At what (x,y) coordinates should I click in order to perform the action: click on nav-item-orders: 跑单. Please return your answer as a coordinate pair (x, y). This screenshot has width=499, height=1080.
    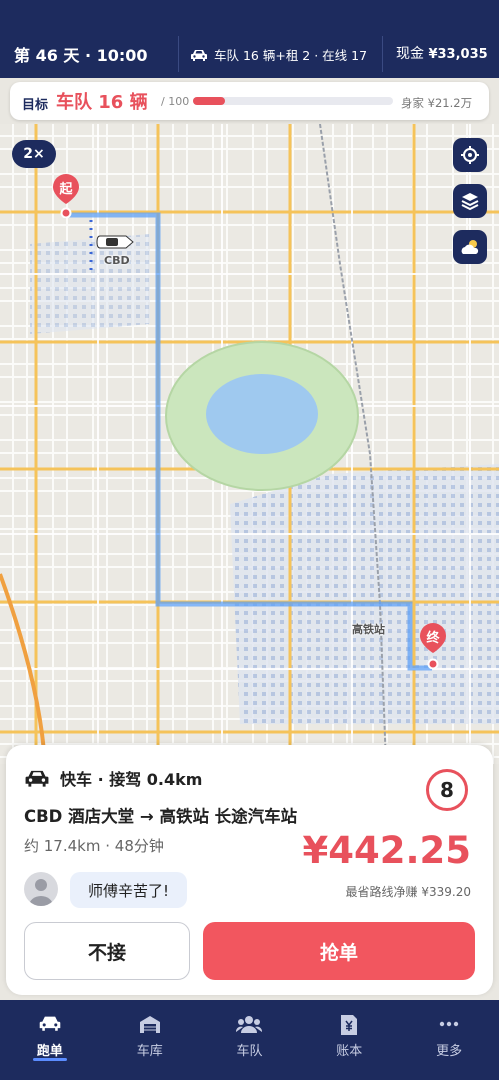
    Looking at the image, I should click on (50, 1040).